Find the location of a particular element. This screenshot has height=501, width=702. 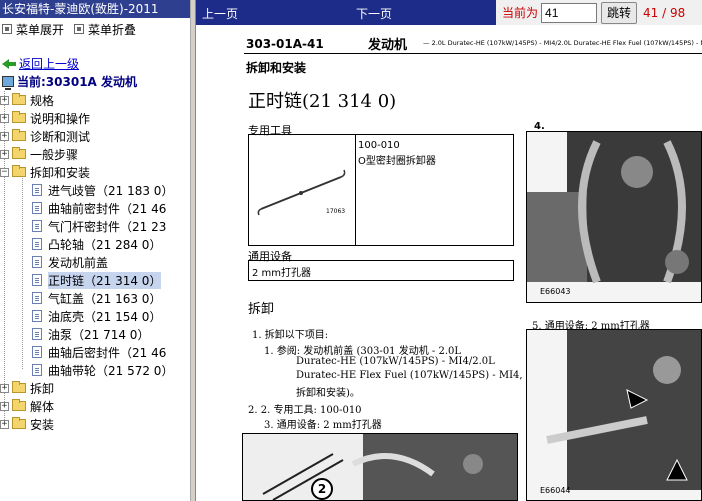

tree-doc-label: 气门杆密封件（21 23 is located at coordinates (107, 226).